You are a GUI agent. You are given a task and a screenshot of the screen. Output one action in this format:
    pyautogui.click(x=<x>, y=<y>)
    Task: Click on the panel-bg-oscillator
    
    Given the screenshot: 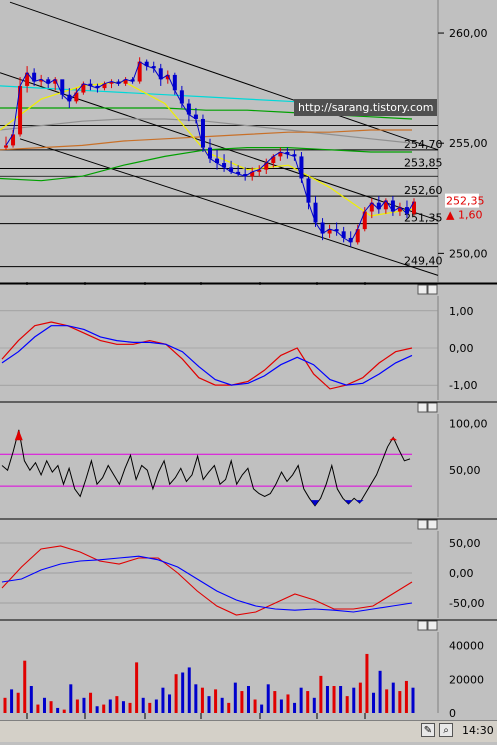 What is the action you would take?
    pyautogui.click(x=248, y=465)
    